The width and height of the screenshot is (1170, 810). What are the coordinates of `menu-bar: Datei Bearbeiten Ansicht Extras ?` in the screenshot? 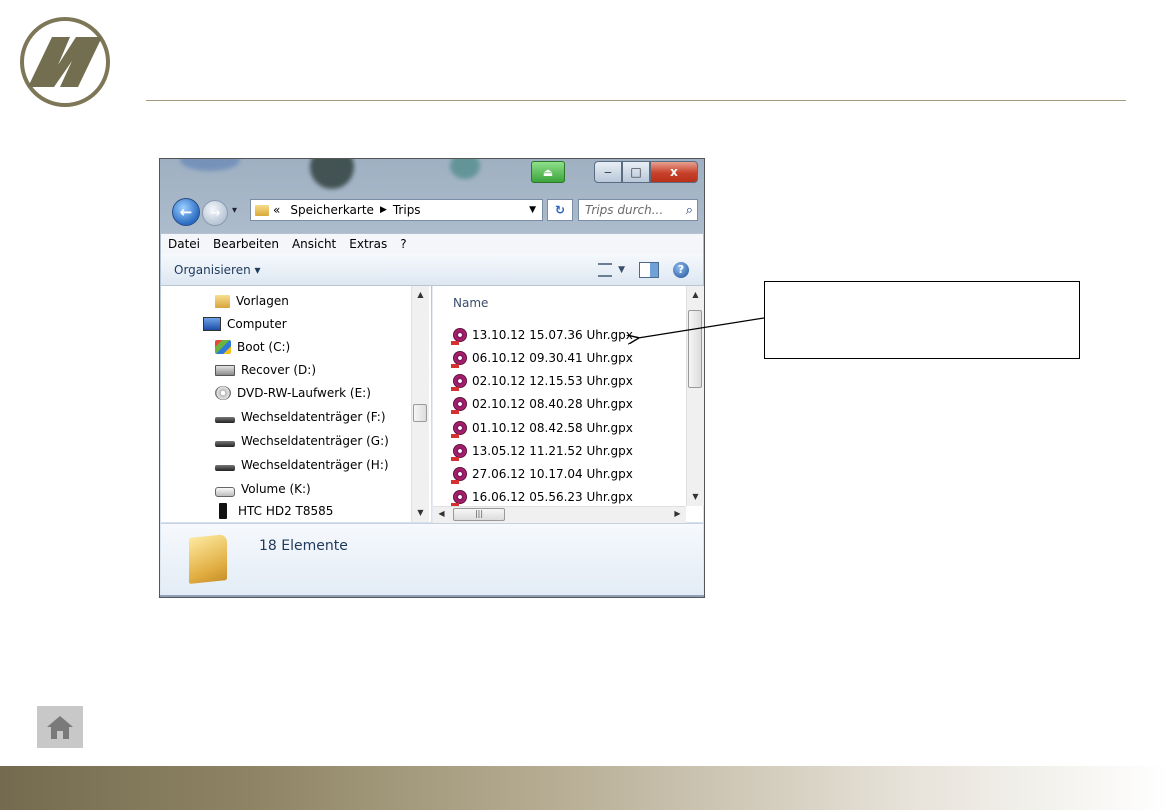 It's located at (432, 244).